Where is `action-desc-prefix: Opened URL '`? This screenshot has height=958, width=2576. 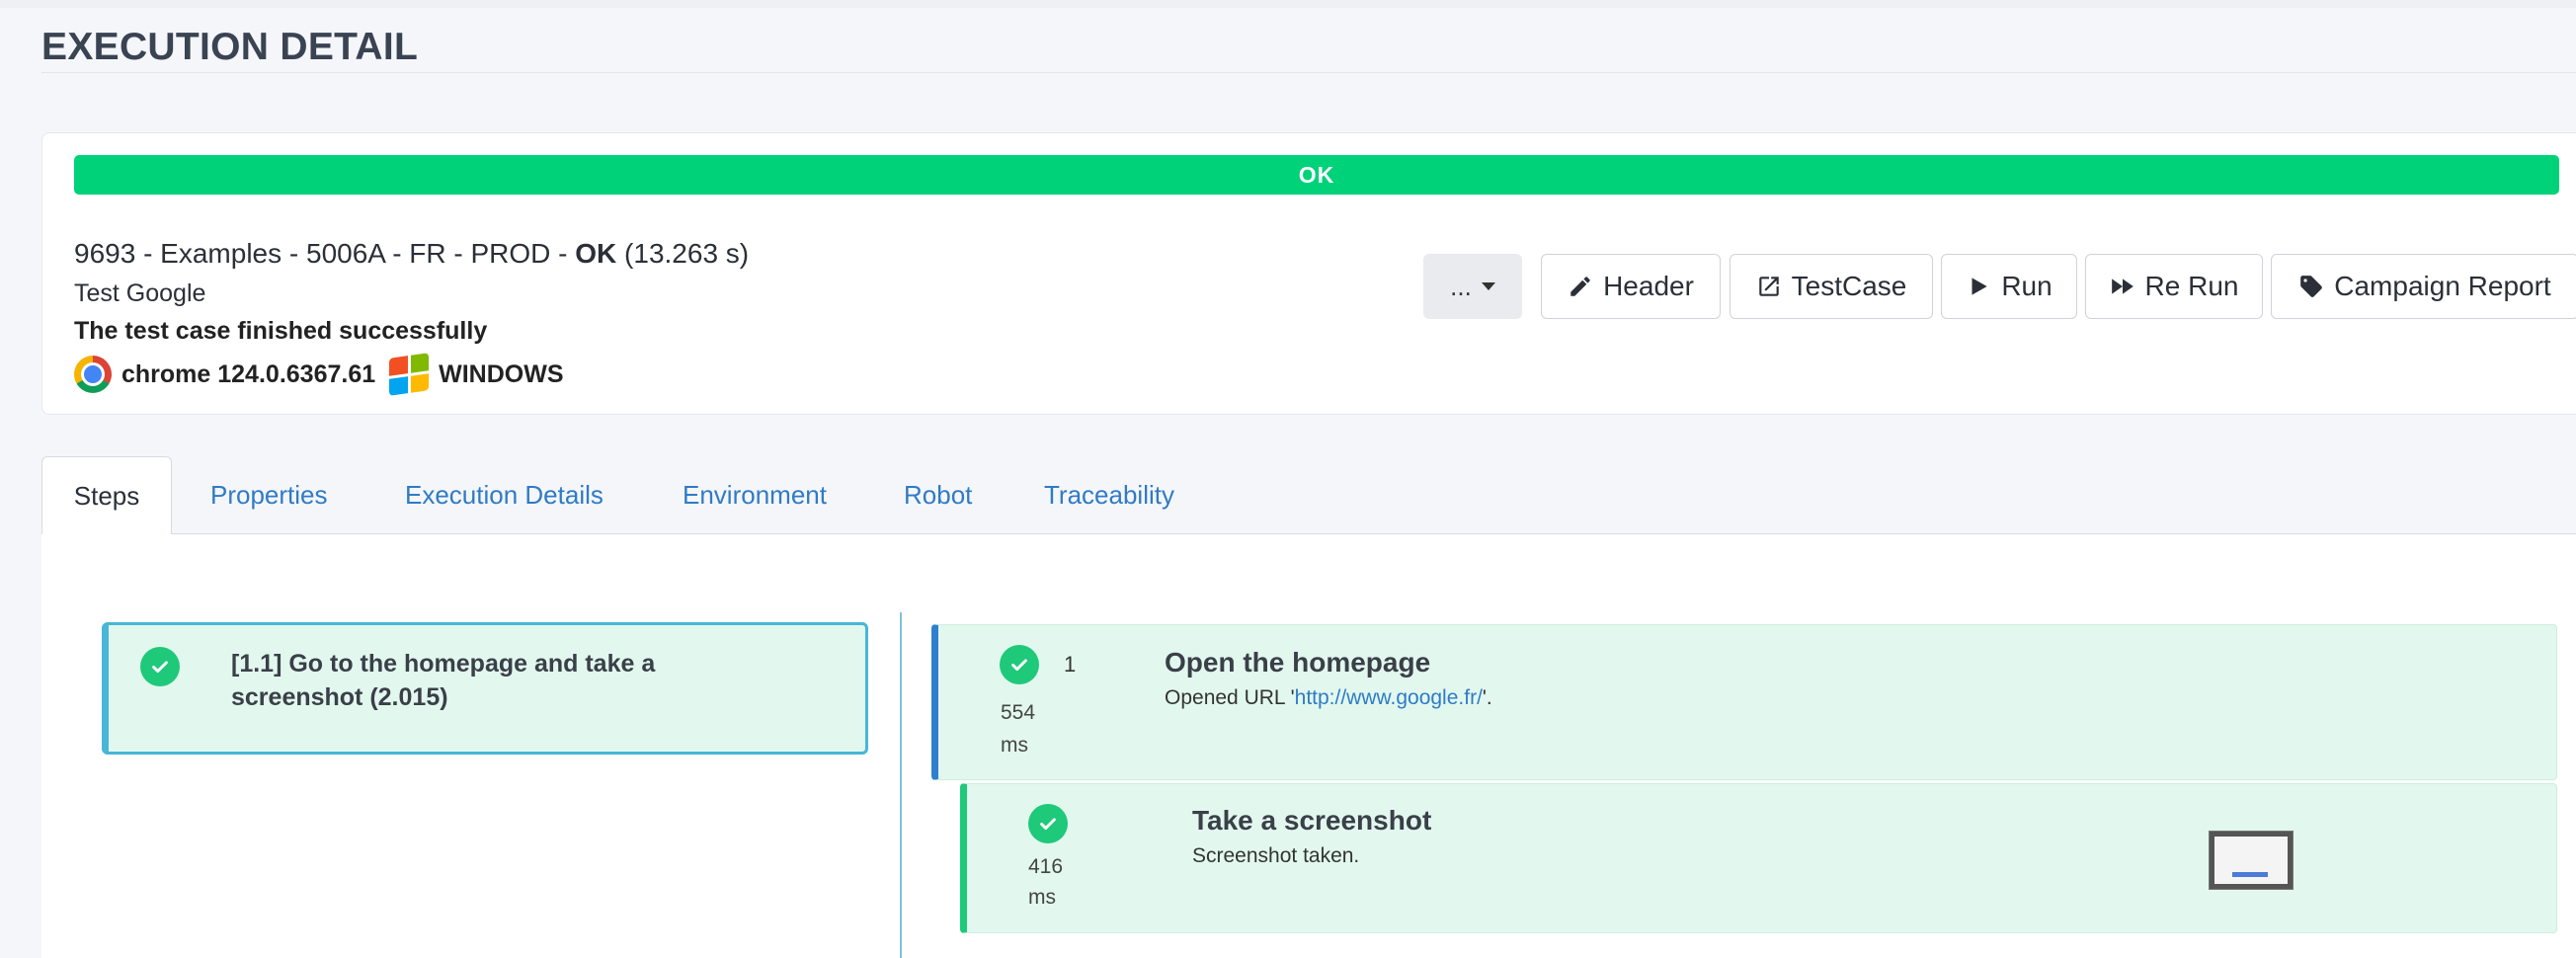 action-desc-prefix: Opened URL ' is located at coordinates (1230, 697).